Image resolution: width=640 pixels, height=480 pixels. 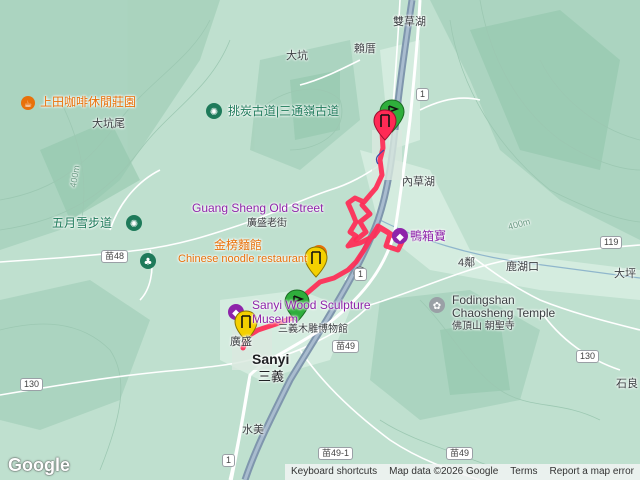 I want to click on place-daping: 大坪, so click(x=625, y=274).